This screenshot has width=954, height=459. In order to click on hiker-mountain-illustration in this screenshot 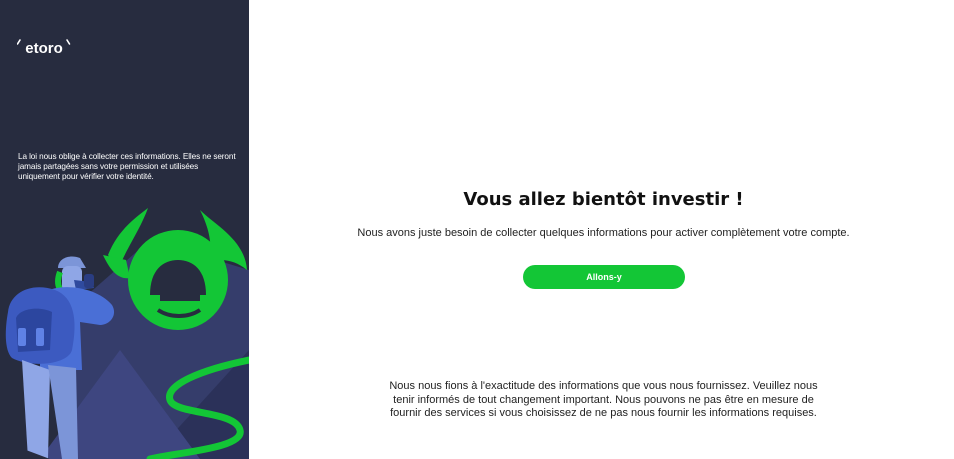, I will do `click(127, 333)`.